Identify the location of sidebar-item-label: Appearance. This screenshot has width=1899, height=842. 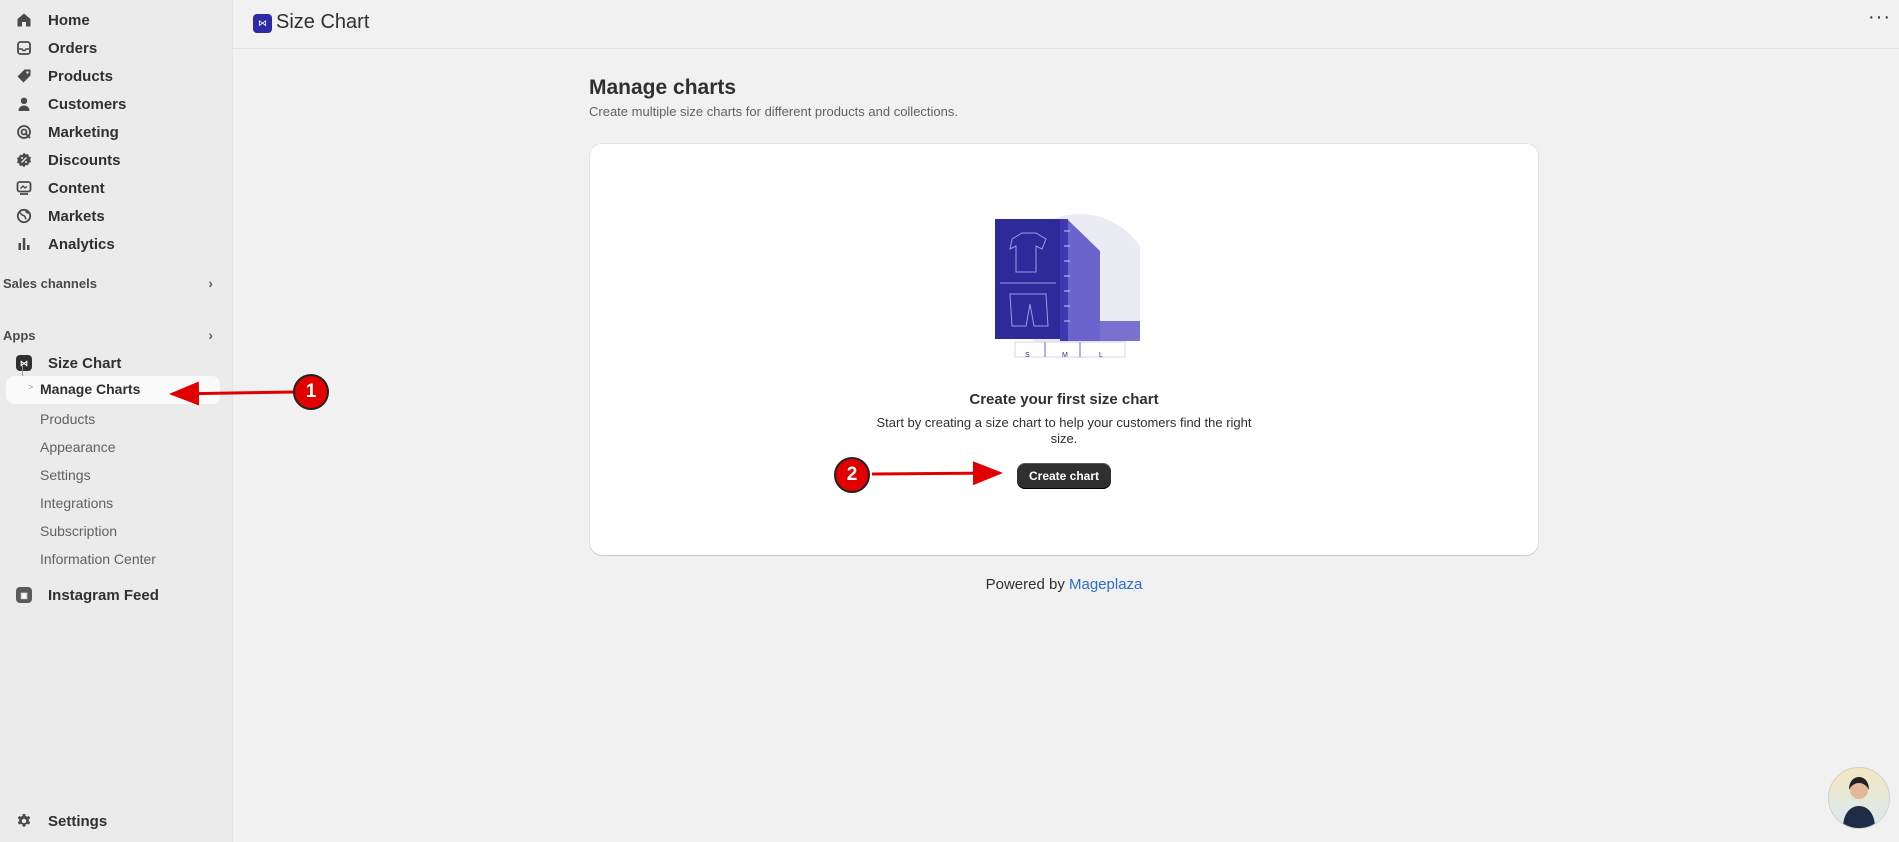
(78, 447).